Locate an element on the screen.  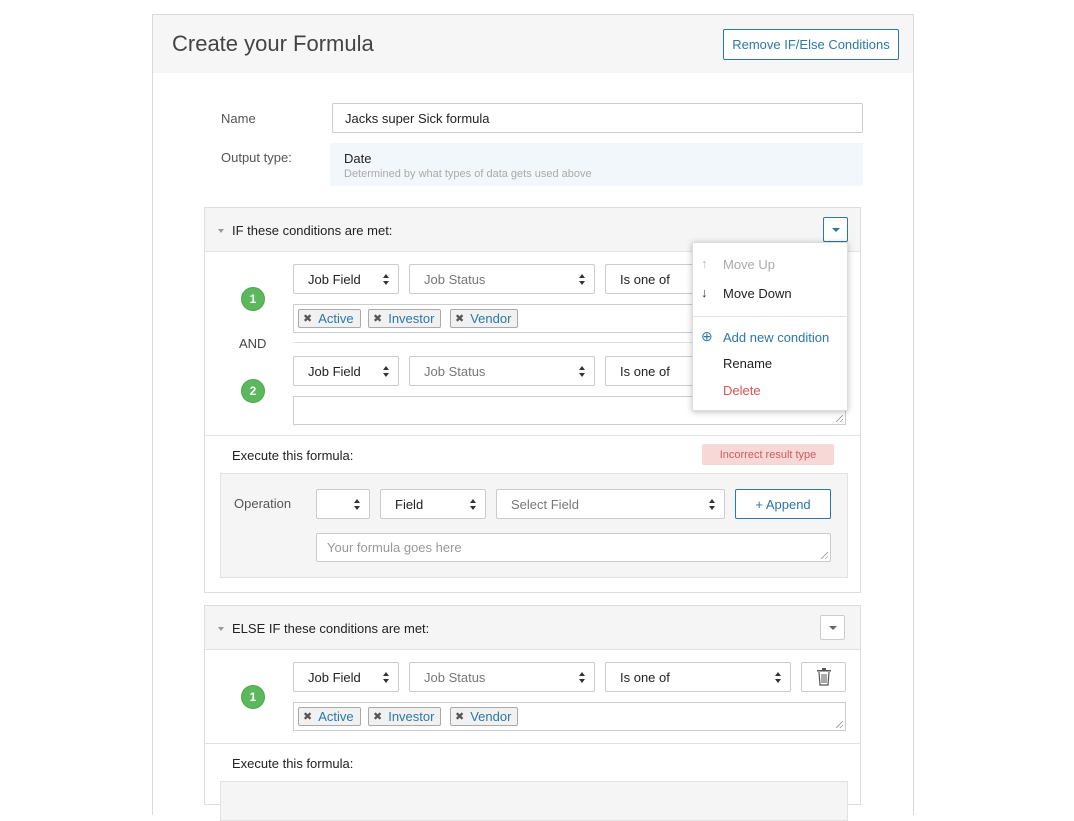
menu-item-rename: Rename is located at coordinates (747, 363).